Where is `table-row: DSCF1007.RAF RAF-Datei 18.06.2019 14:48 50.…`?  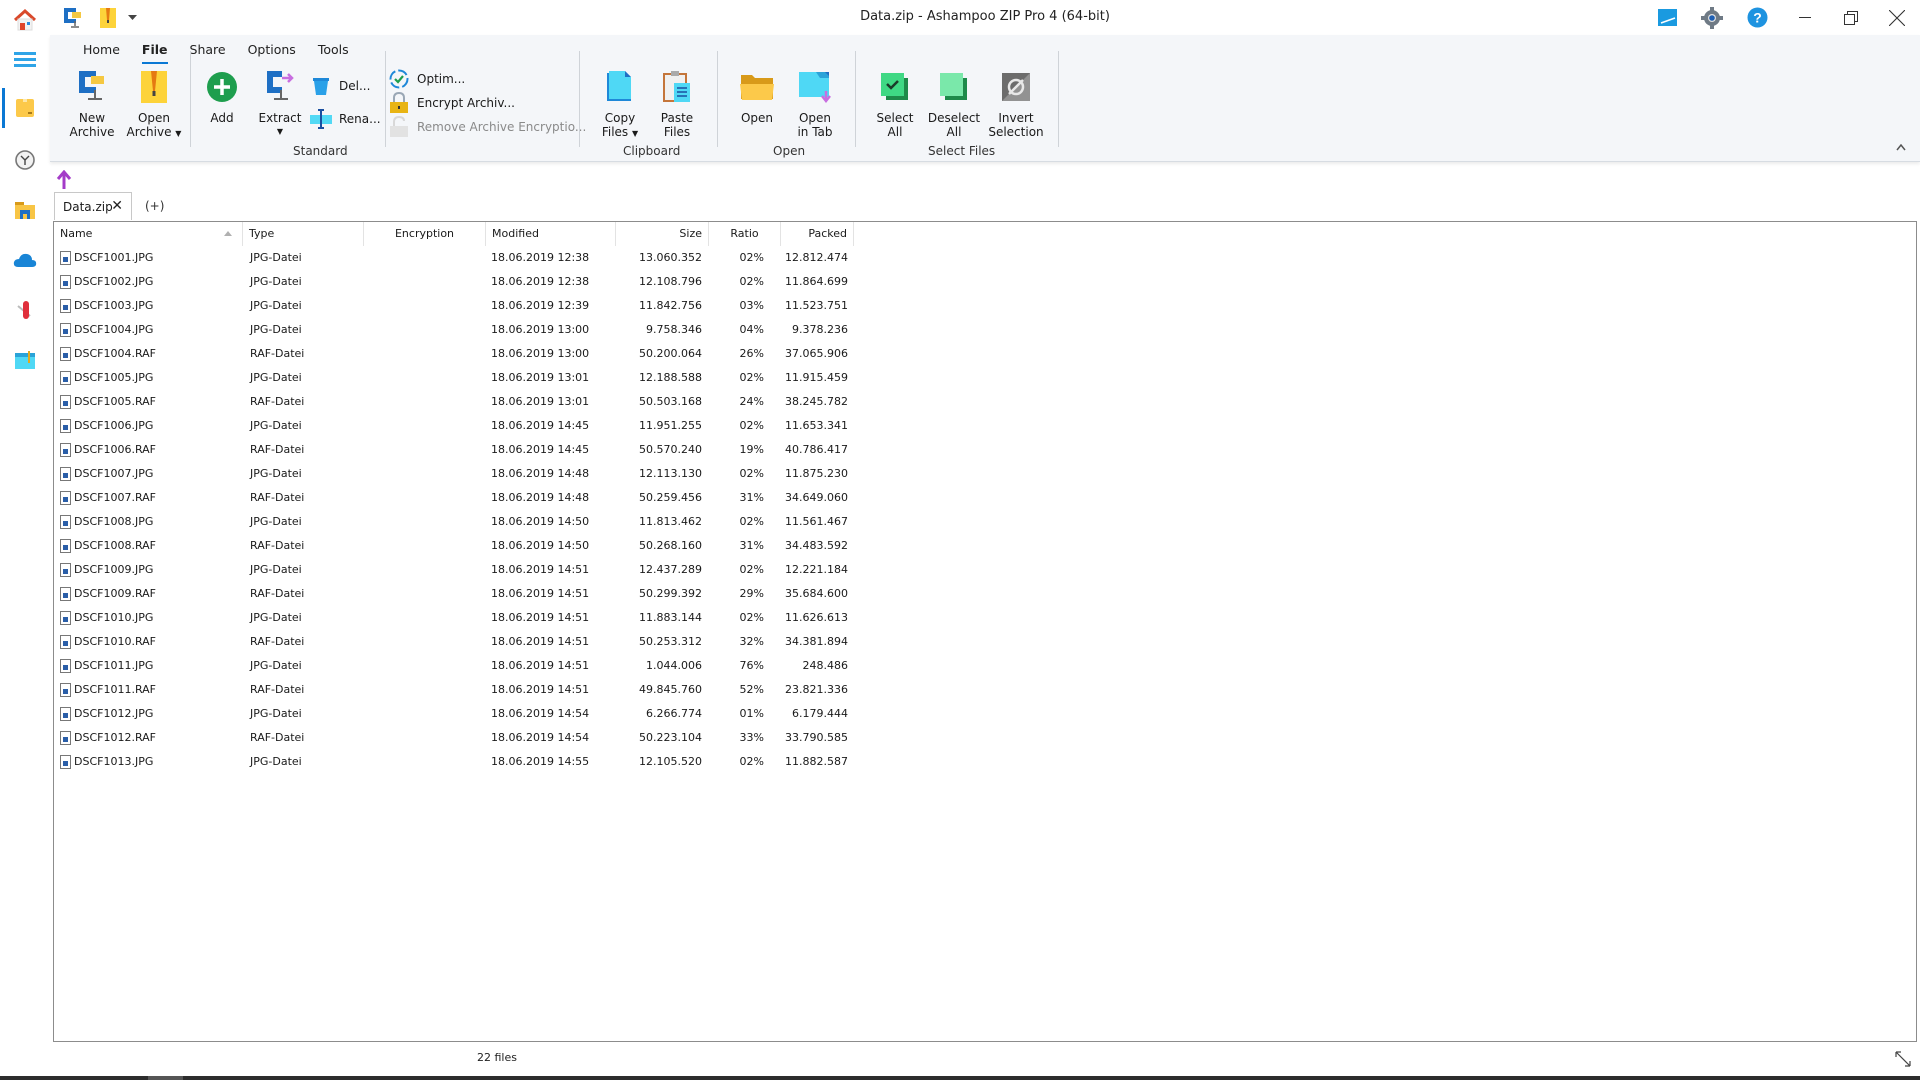 table-row: DSCF1007.RAF RAF-Datei 18.06.2019 14:48 50.… is located at coordinates (454, 498).